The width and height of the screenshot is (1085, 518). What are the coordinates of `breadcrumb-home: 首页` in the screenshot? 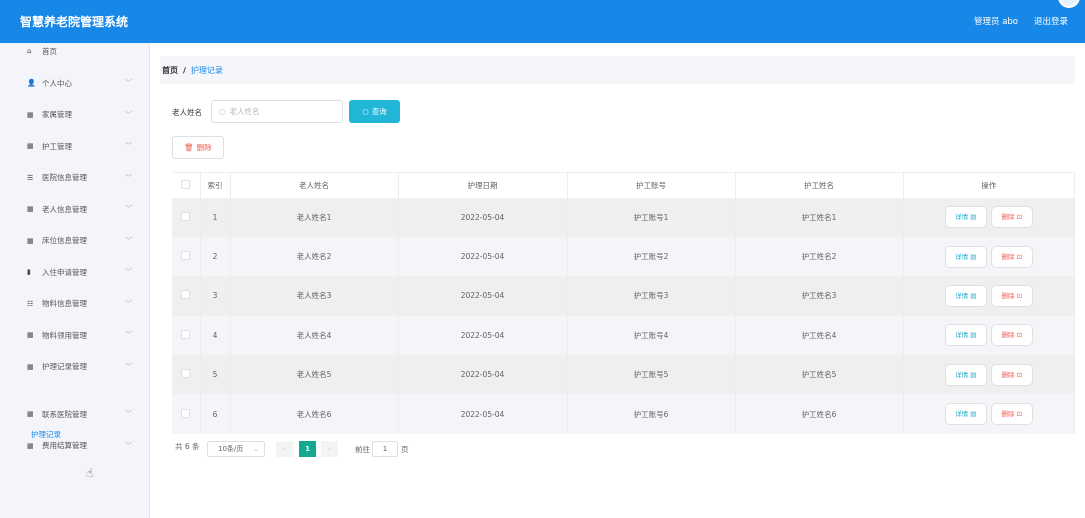 It's located at (170, 70).